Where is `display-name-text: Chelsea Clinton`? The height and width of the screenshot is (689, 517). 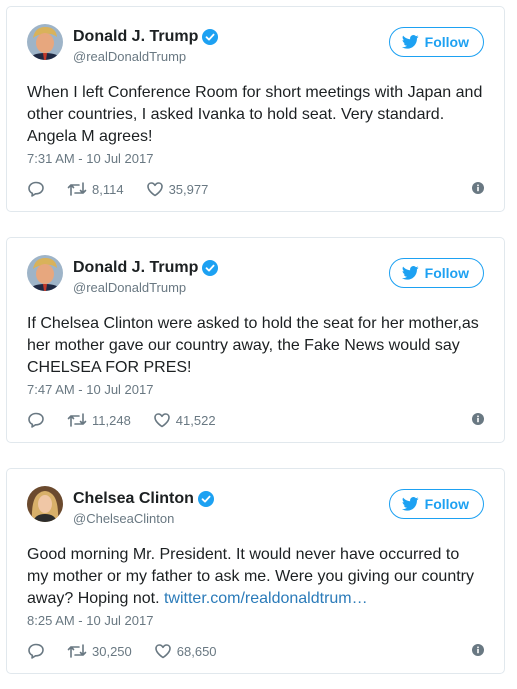 display-name-text: Chelsea Clinton is located at coordinates (133, 499).